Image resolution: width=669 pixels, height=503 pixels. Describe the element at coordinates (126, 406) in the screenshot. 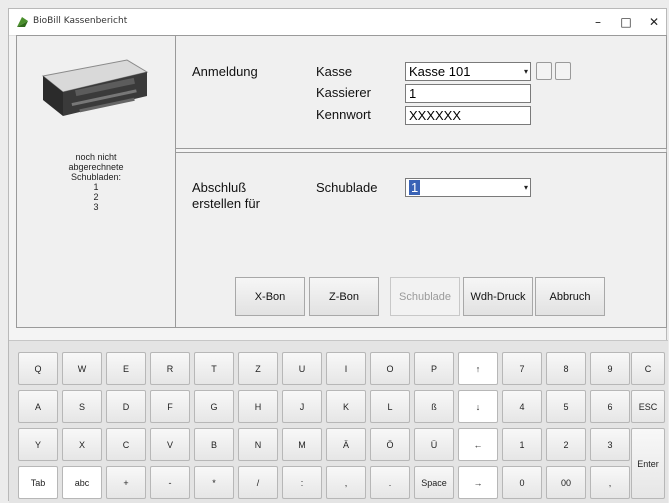

I see `key-d: D` at that location.